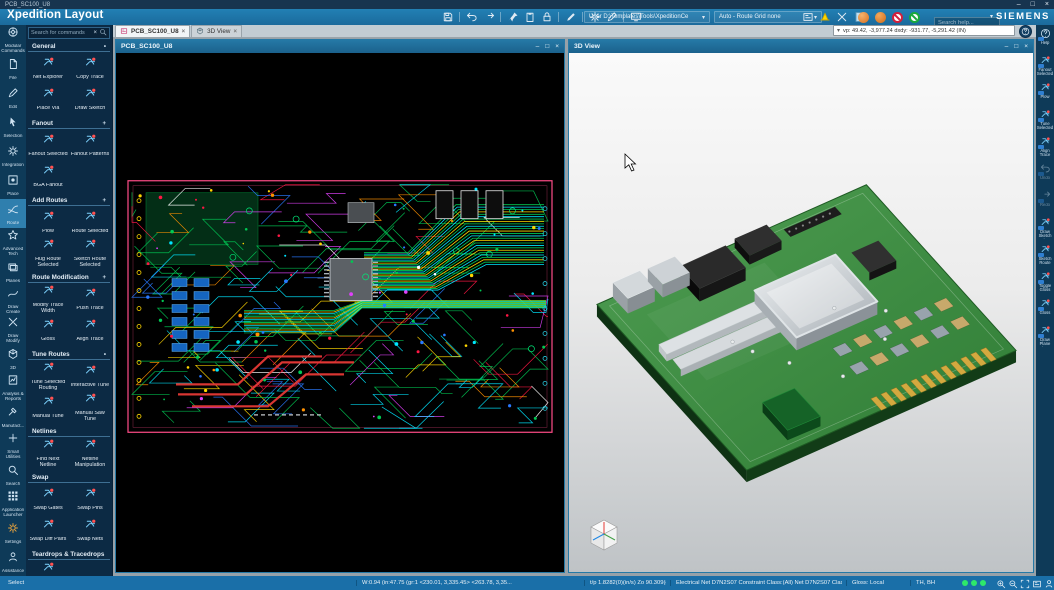 The height and width of the screenshot is (590, 1054). Describe the element at coordinates (1045, 229) in the screenshot. I see `favorite-draw-sketch-plan: Draw Sketch Plan` at that location.